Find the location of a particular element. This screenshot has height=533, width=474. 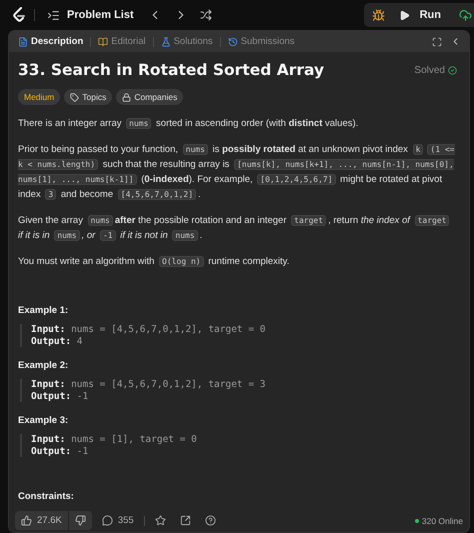

example-input-text: Input: nums = [4,5,6,7,0,1,2], target = 3 is located at coordinates (149, 384).